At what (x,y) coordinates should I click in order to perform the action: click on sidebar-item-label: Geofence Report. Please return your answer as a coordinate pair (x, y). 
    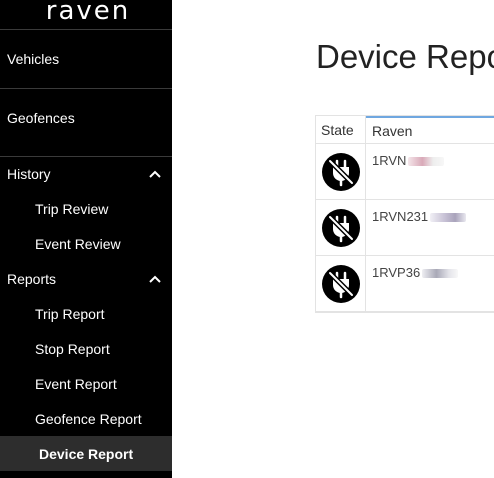
    Looking at the image, I should click on (88, 418).